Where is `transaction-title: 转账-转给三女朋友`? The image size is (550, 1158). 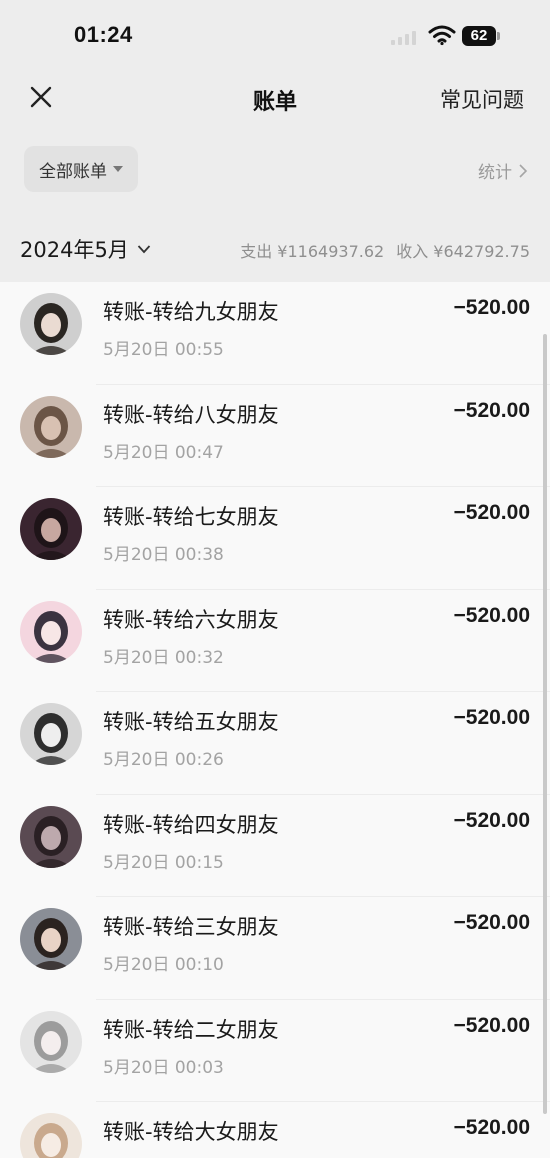
transaction-title: 转账-转给三女朋友 is located at coordinates (191, 927).